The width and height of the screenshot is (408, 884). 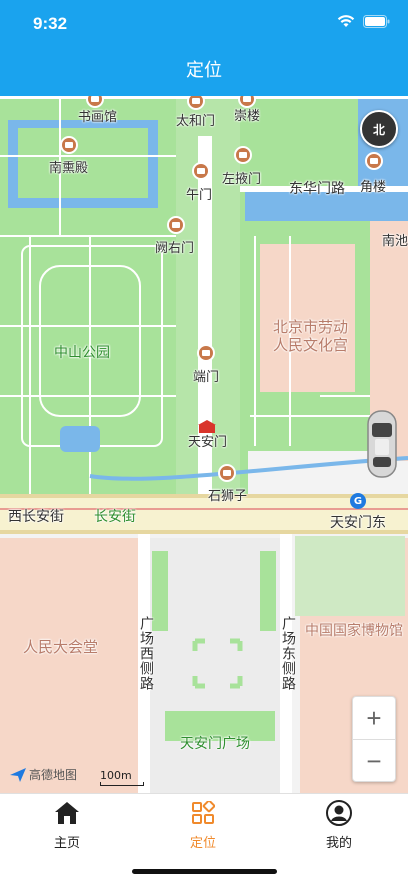 What do you see at coordinates (202, 843) in the screenshot?
I see `tab-label: 定位` at bounding box center [202, 843].